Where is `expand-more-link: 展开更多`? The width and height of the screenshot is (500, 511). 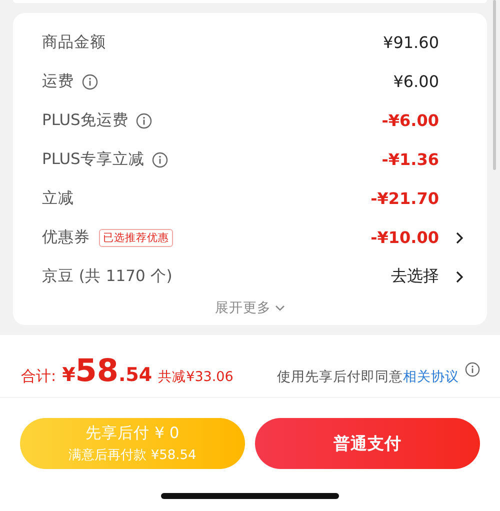
expand-more-link: 展开更多 is located at coordinates (243, 308).